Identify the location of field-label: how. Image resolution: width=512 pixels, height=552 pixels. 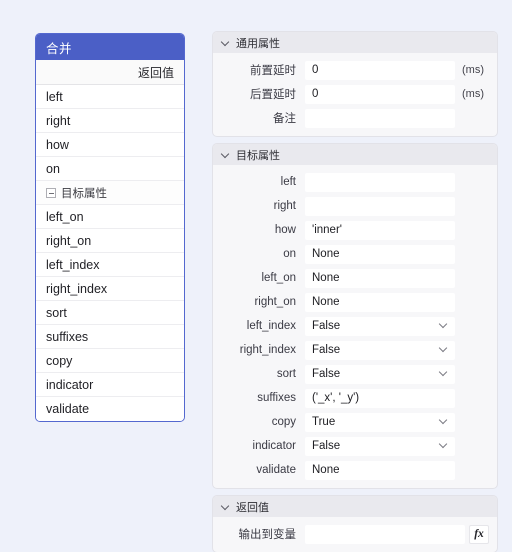
(285, 230).